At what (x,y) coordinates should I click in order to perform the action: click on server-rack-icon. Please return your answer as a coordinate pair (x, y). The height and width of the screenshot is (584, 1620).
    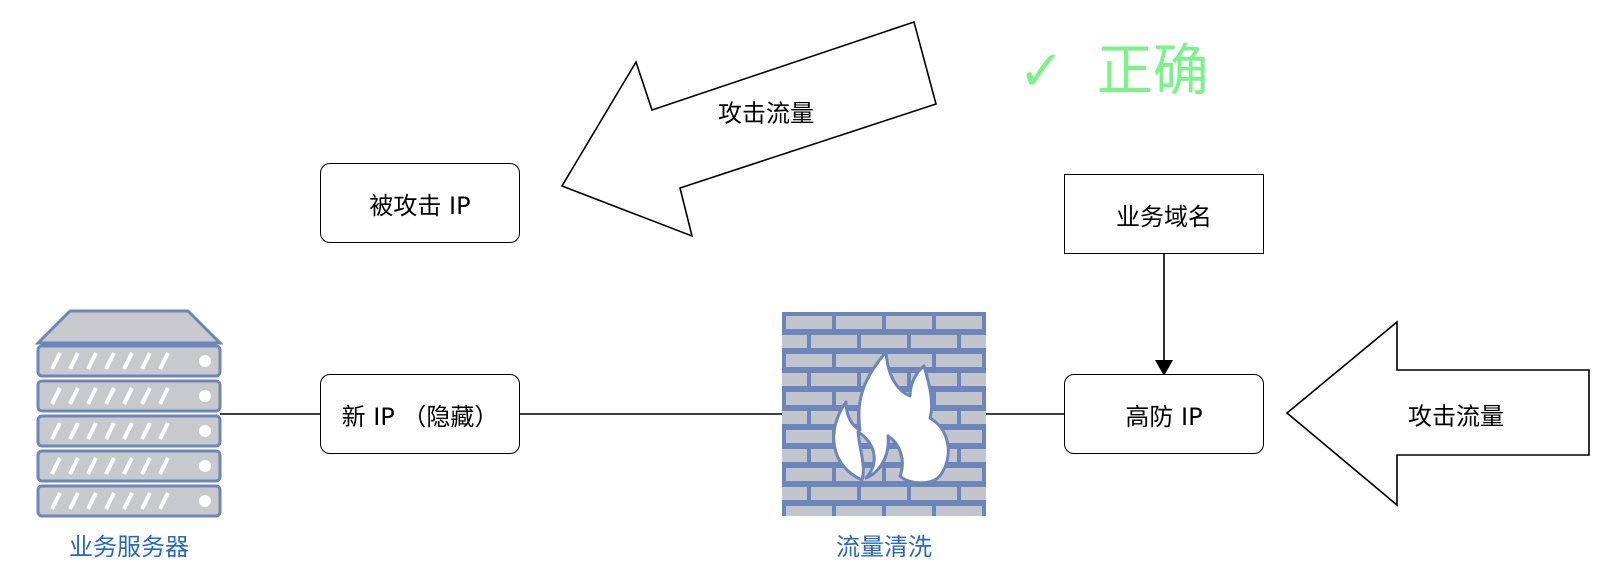
    Looking at the image, I should click on (129, 413).